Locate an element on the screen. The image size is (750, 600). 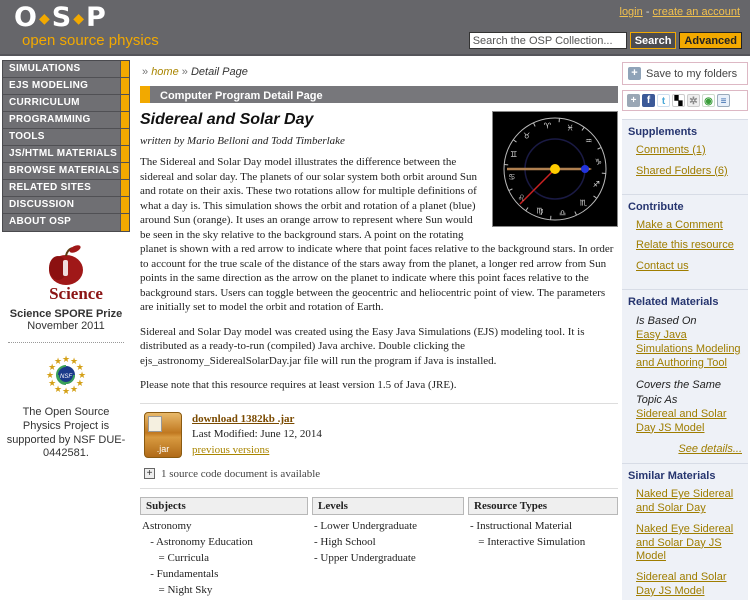
save-to-folders-label: Save to my folders is located at coordinates (692, 73).